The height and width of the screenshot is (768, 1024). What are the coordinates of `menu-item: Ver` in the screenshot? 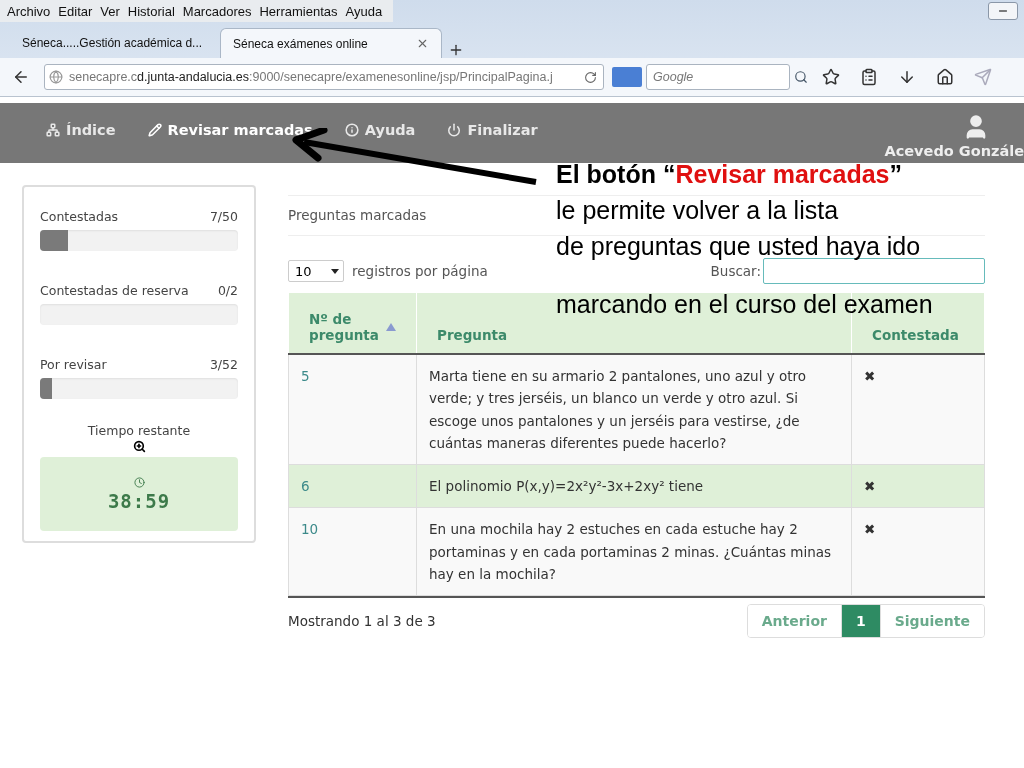 It's located at (111, 11).